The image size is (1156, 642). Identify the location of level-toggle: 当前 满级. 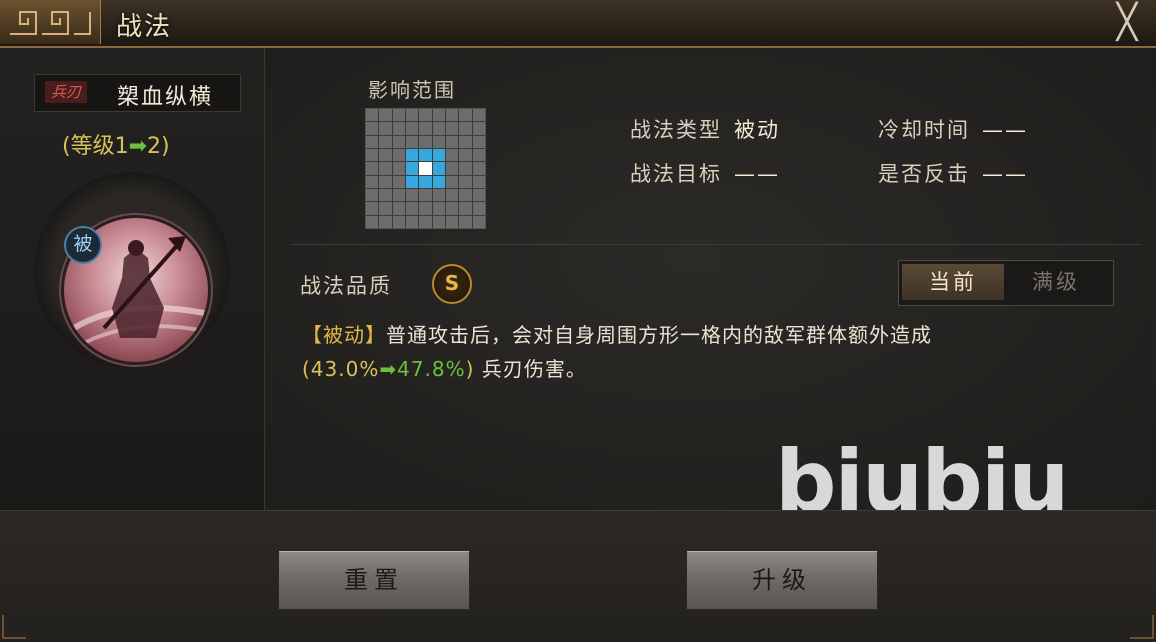
(1006, 283).